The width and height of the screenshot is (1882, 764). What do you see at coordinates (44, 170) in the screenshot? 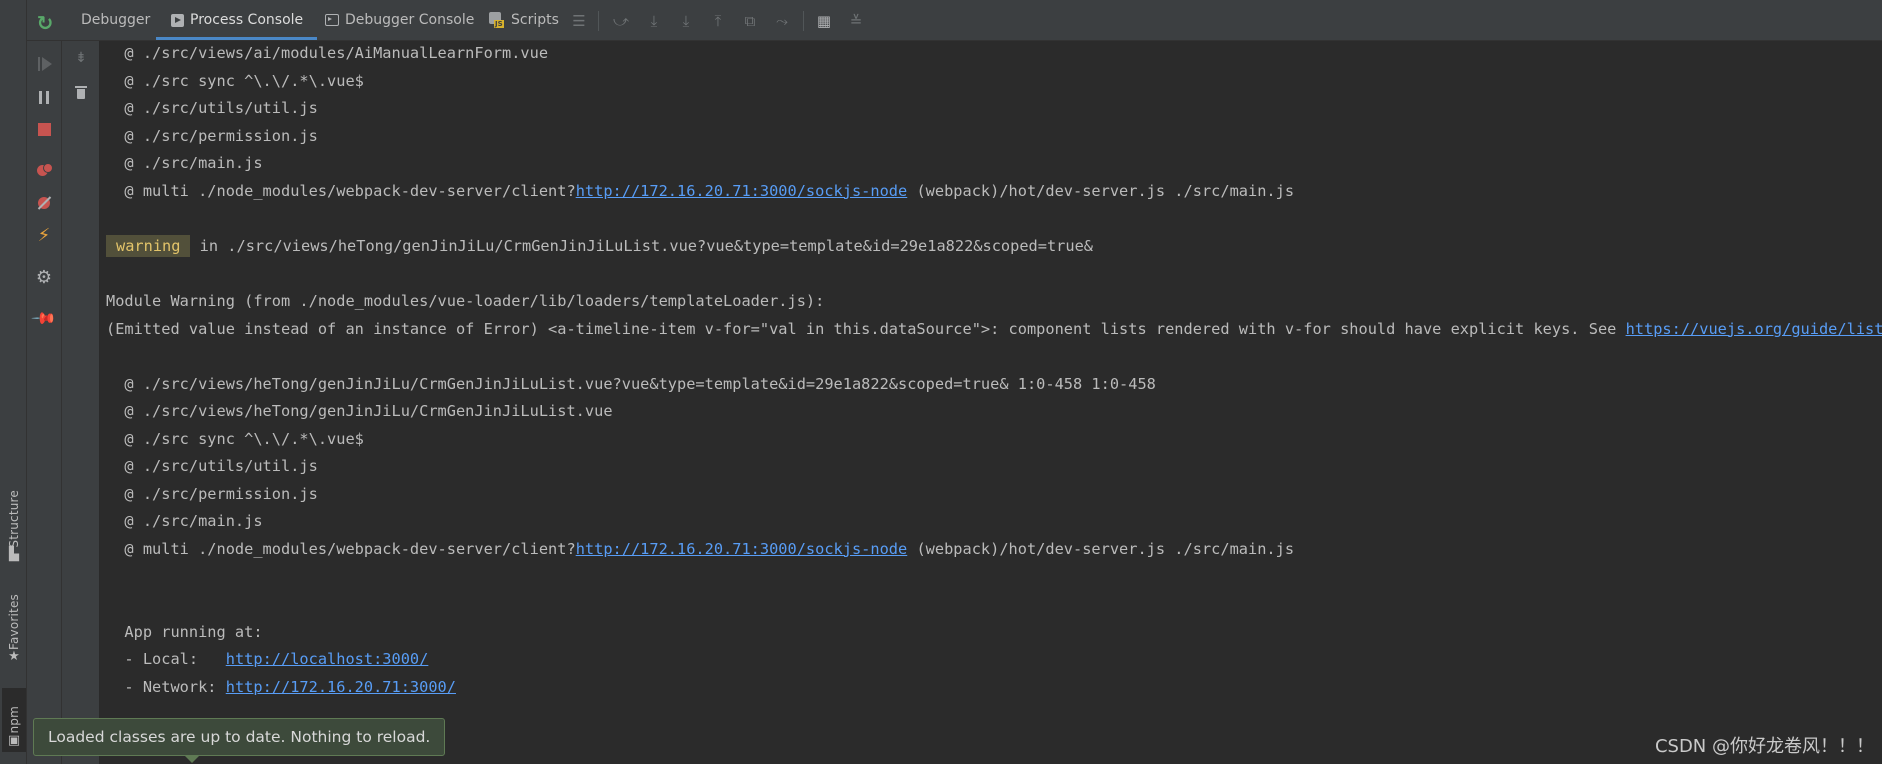
I see `view-breakpoints-icon` at bounding box center [44, 170].